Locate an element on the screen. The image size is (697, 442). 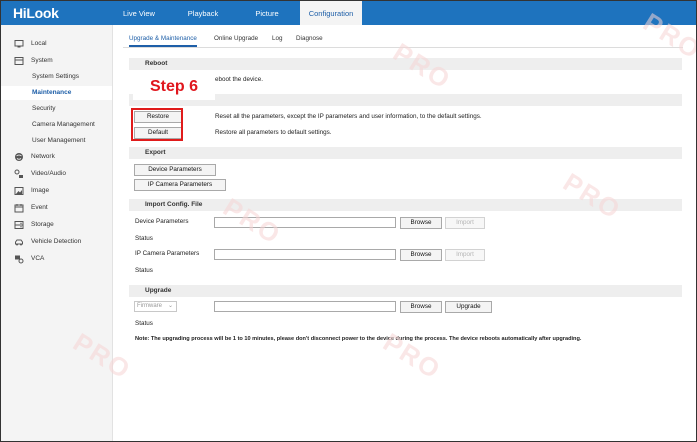
sidebar-item-image: Image is located at coordinates (56, 191).